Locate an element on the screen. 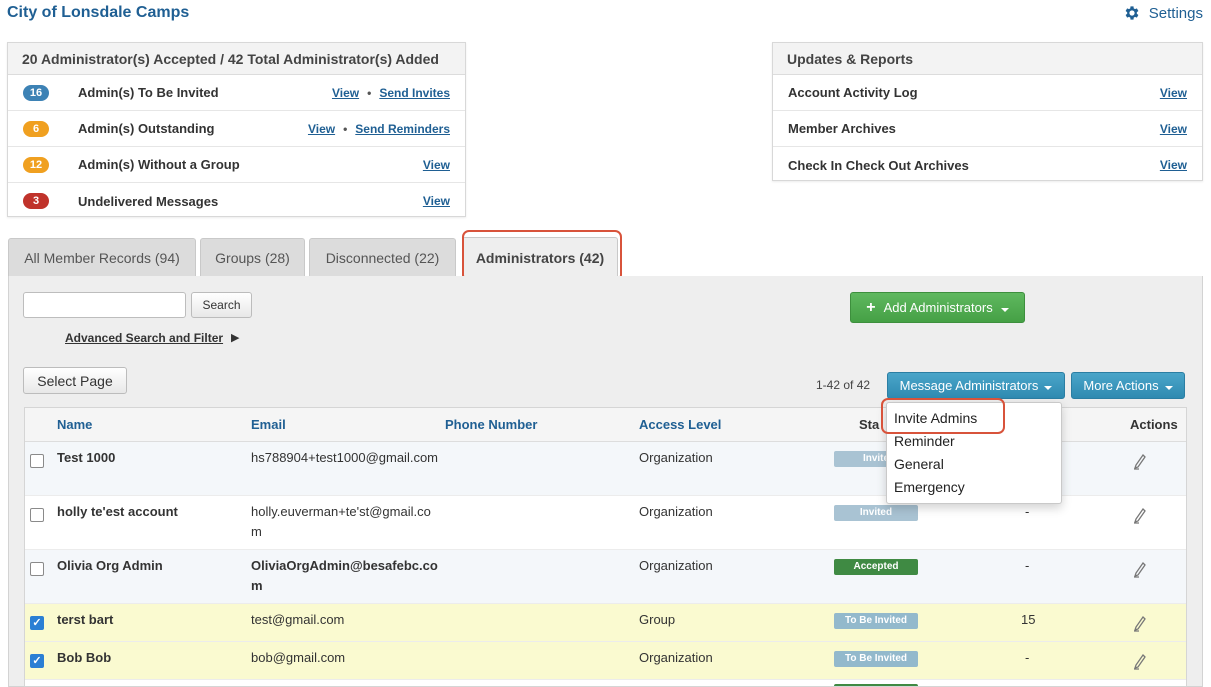 The image size is (1211, 687). page-title: City of Lonsdale Camps is located at coordinates (98, 12).